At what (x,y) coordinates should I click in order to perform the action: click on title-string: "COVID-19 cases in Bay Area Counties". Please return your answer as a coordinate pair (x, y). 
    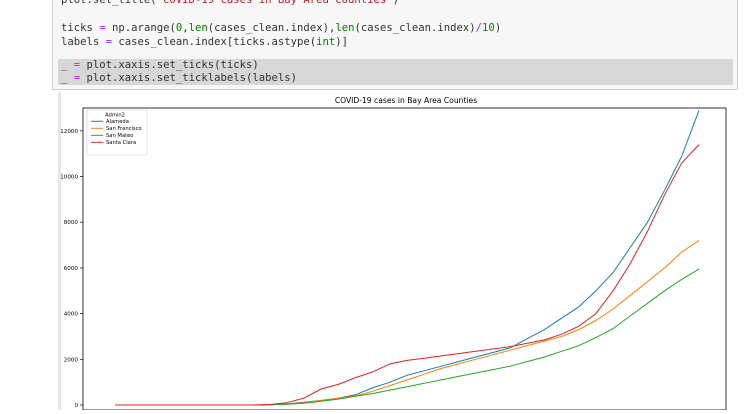
    Looking at the image, I should click on (274, 3).